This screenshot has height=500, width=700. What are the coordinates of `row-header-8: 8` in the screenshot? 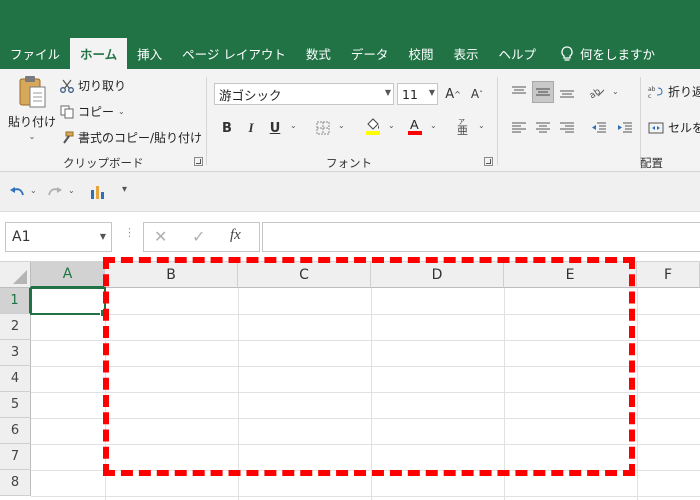 It's located at (15, 483).